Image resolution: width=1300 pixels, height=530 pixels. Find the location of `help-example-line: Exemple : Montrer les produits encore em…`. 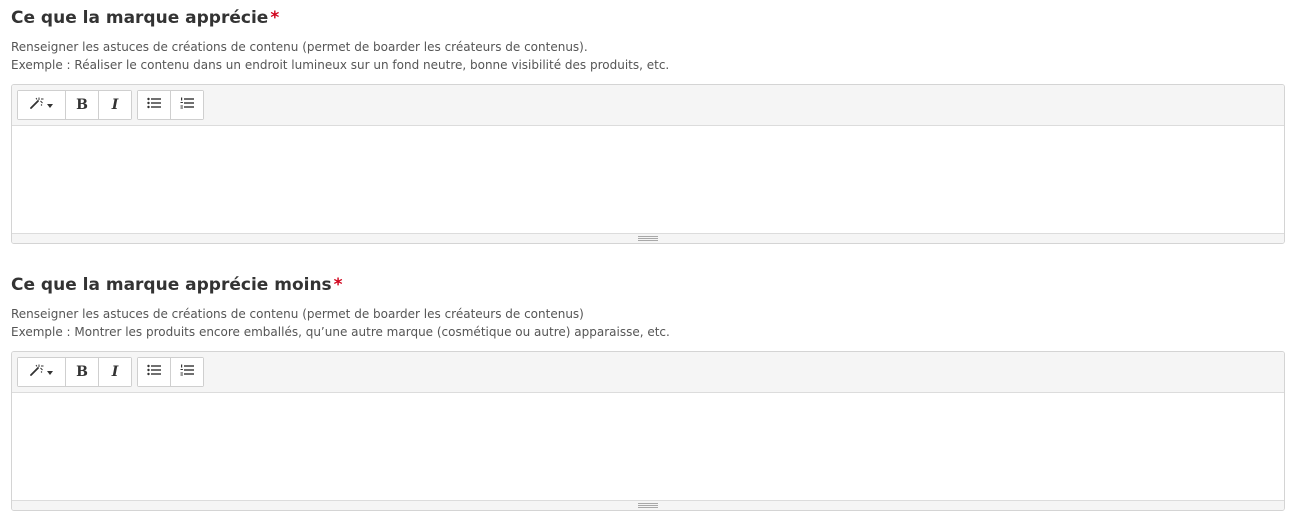

help-example-line: Exemple : Montrer les produits encore em… is located at coordinates (340, 332).